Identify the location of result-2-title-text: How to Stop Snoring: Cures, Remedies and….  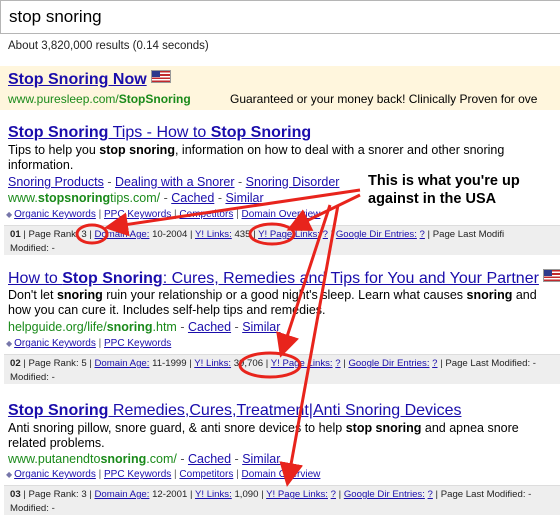
(273, 278).